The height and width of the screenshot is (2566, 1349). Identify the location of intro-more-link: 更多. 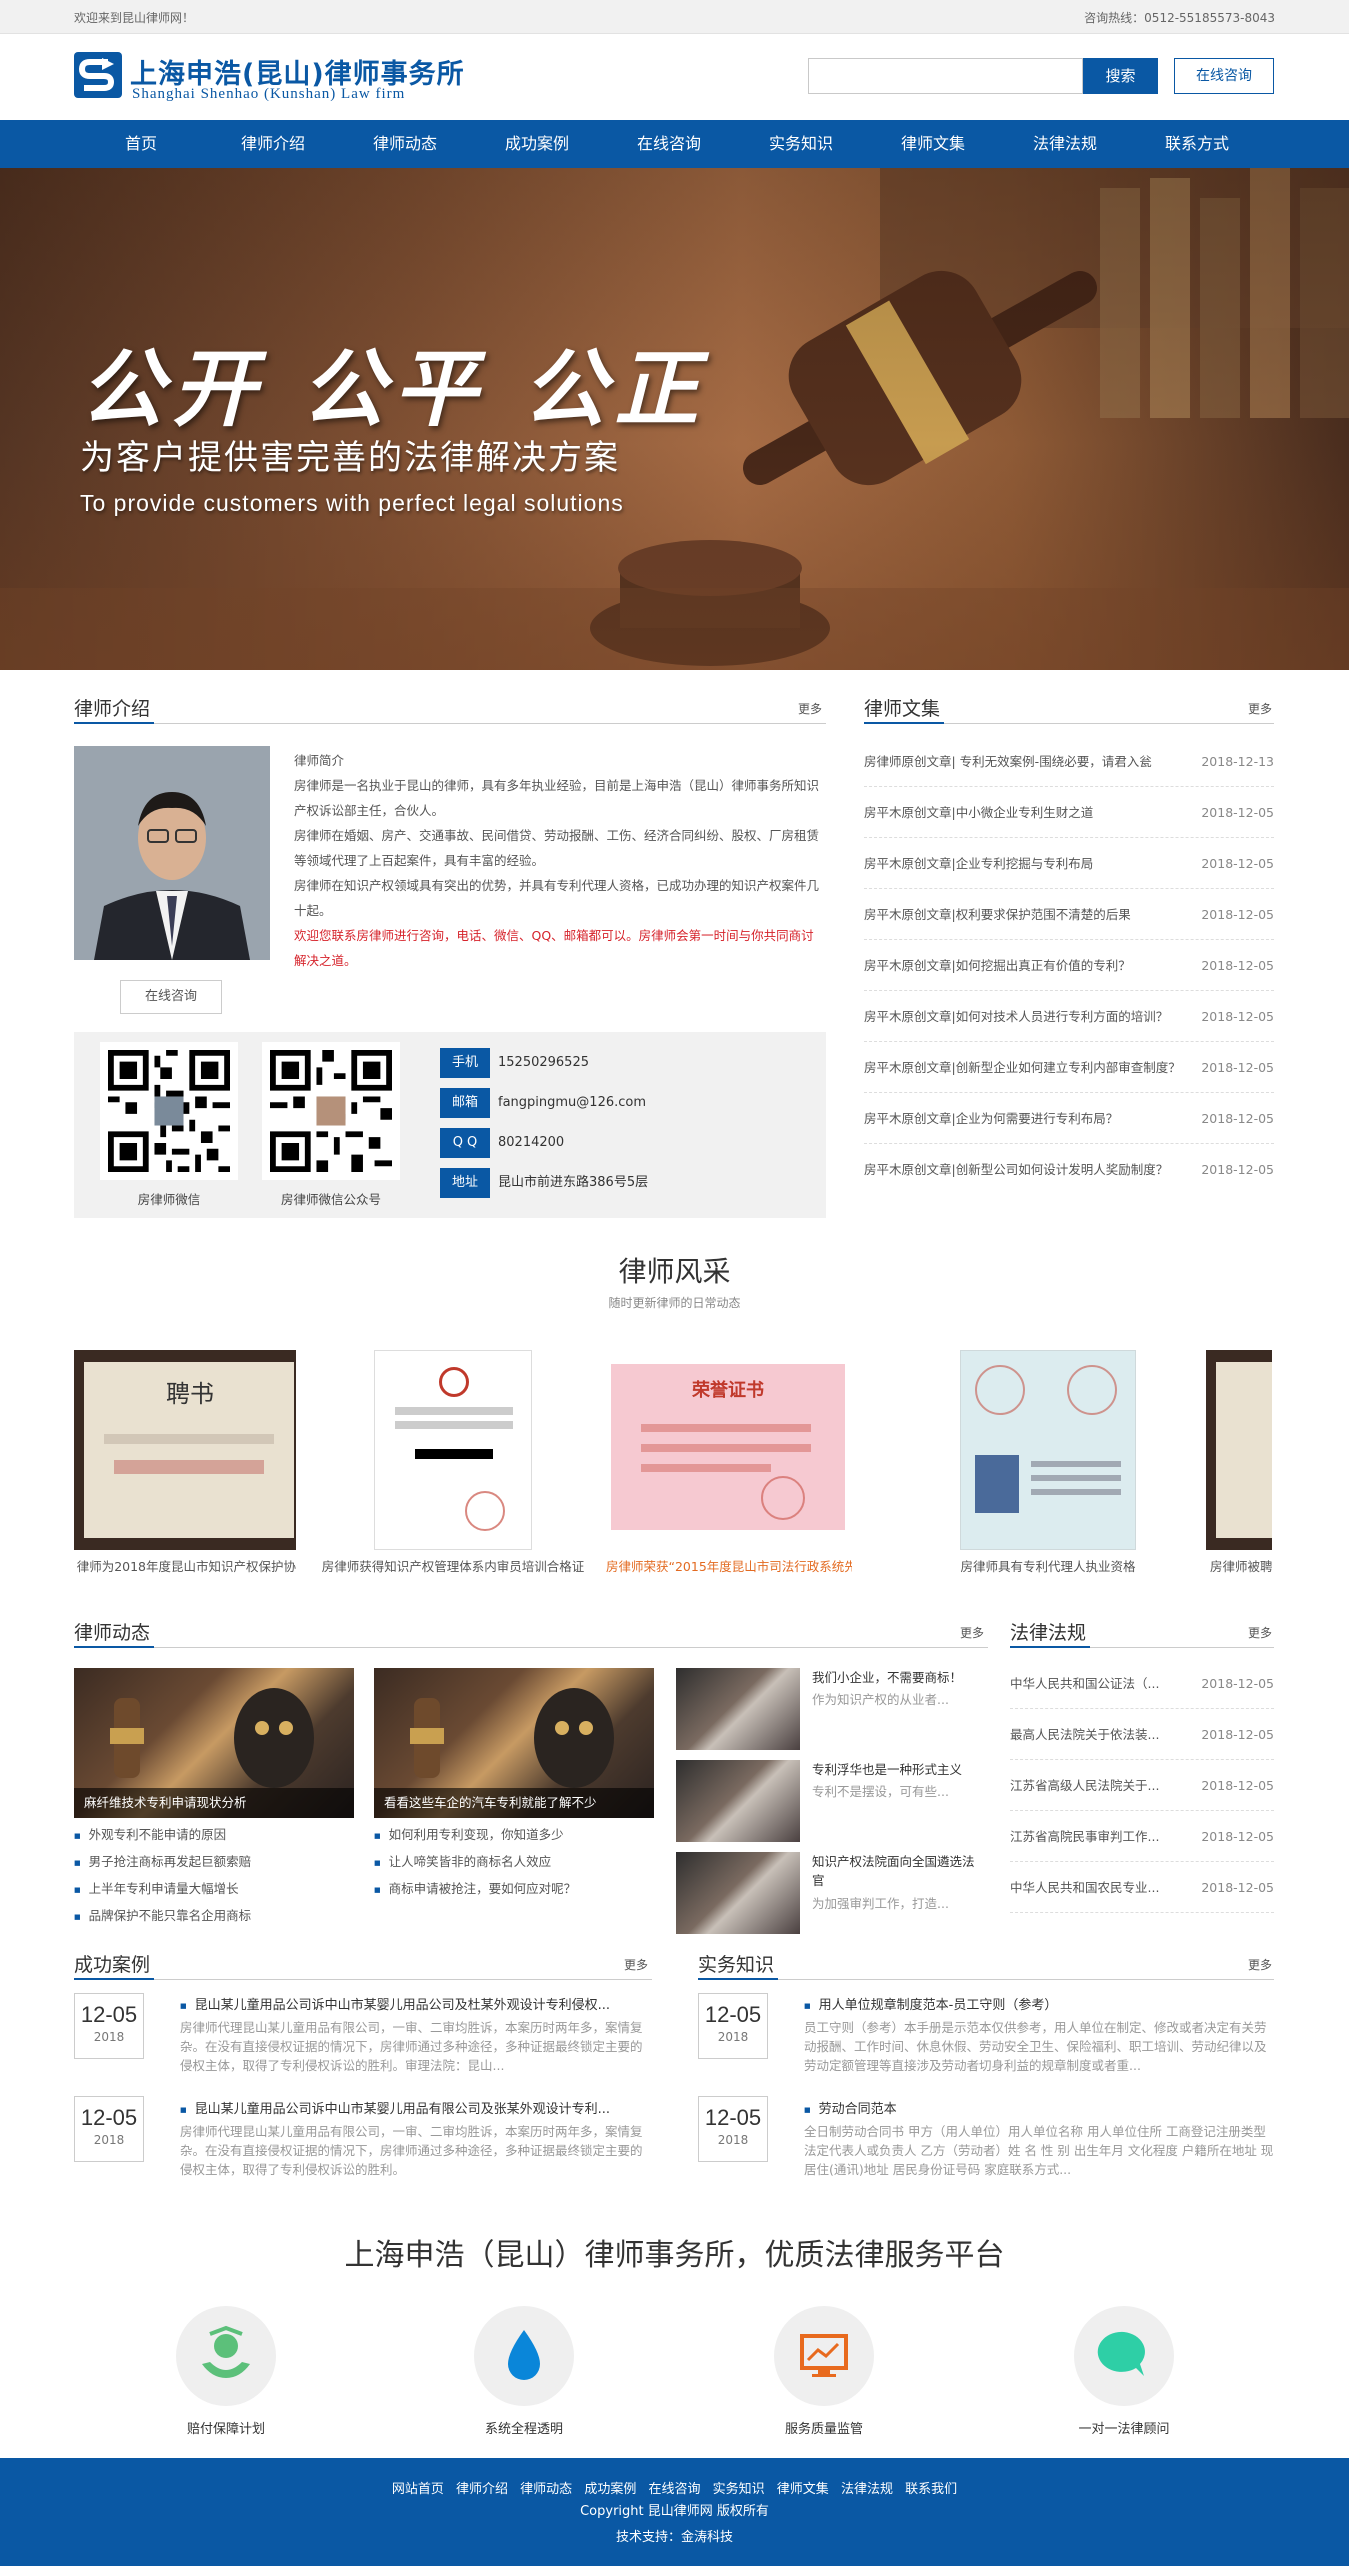
(810, 708).